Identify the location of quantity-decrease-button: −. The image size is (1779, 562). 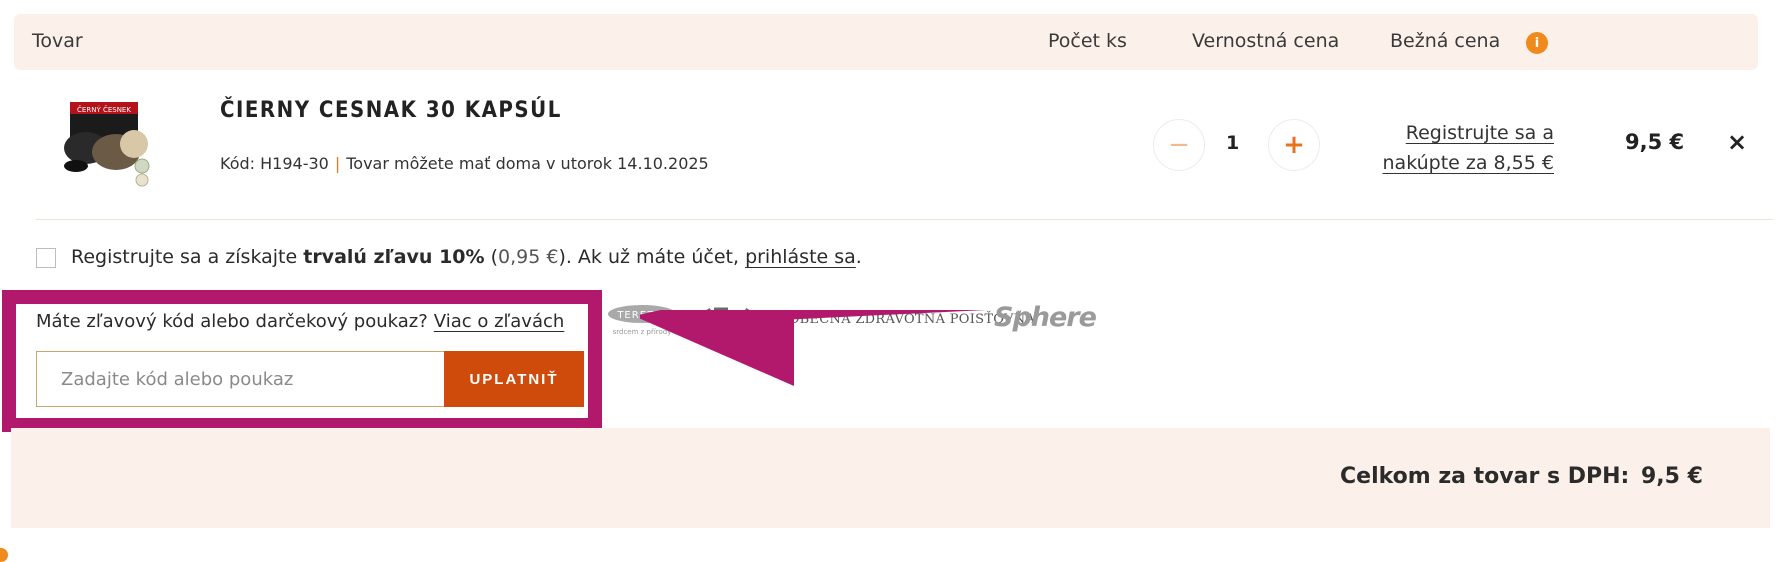
(1179, 145).